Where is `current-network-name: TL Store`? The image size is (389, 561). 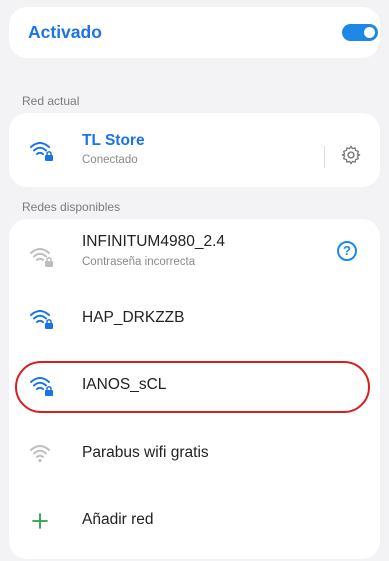
current-network-name: TL Store is located at coordinates (113, 140).